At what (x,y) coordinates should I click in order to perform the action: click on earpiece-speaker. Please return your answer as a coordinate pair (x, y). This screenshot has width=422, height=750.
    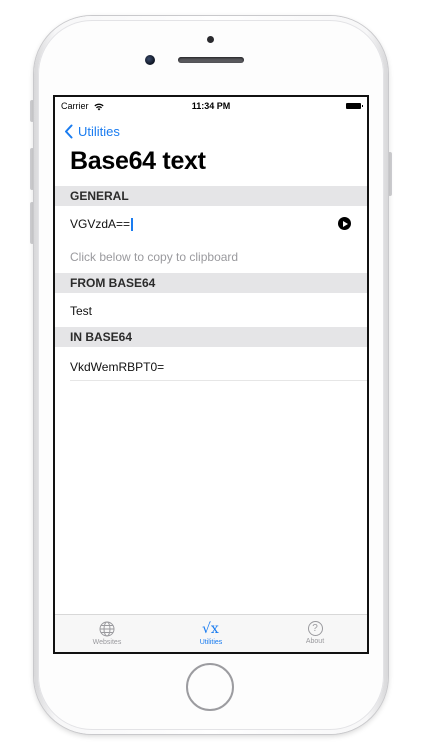
    Looking at the image, I should click on (211, 60).